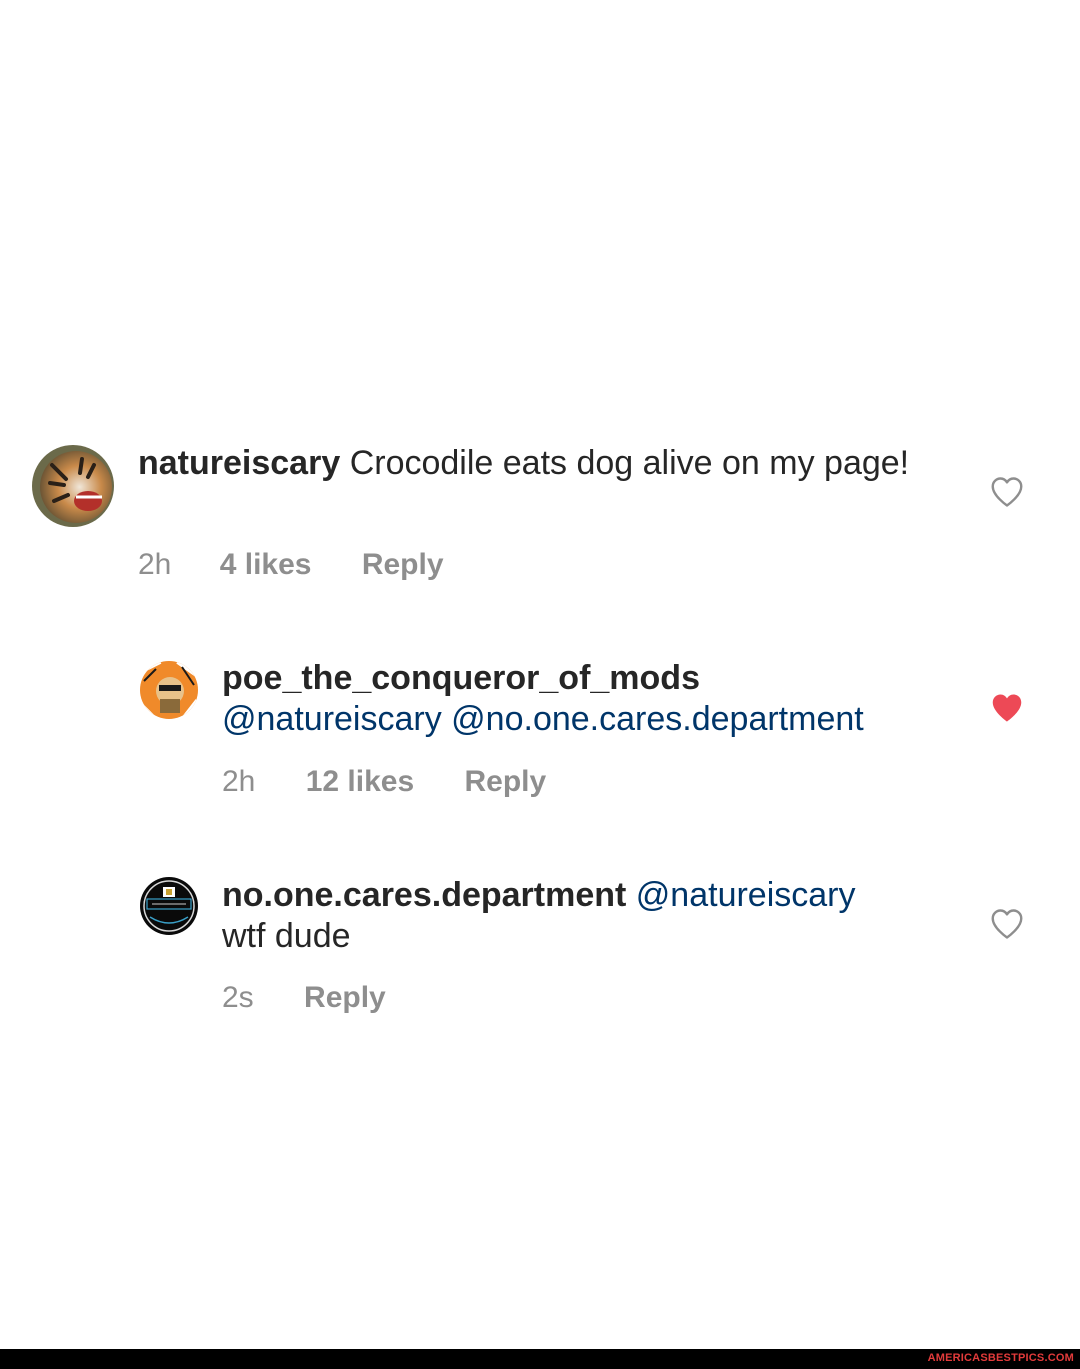 This screenshot has height=1369, width=1080. What do you see at coordinates (360, 782) in the screenshot?
I see `likes-count: 12 likes` at bounding box center [360, 782].